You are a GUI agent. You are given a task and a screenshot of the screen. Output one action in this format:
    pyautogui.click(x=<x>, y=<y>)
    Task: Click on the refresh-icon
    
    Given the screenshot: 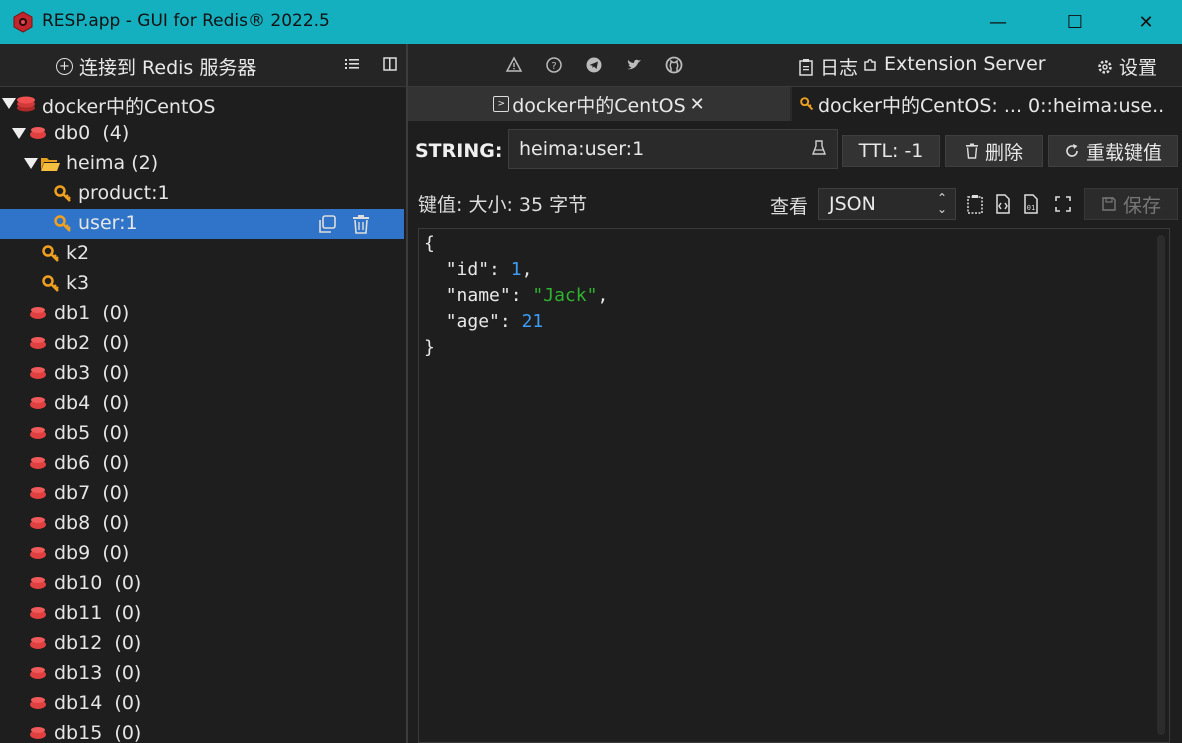 What is the action you would take?
    pyautogui.click(x=1072, y=150)
    